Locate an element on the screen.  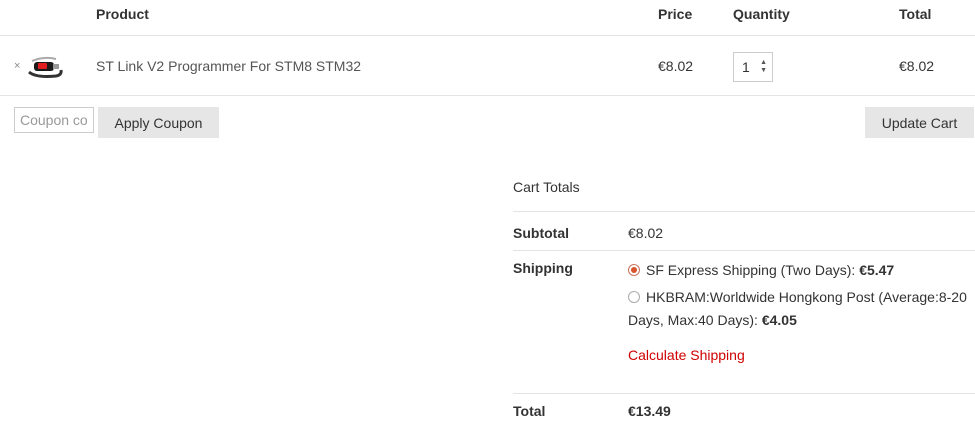
item-price: €8.02 is located at coordinates (676, 66).